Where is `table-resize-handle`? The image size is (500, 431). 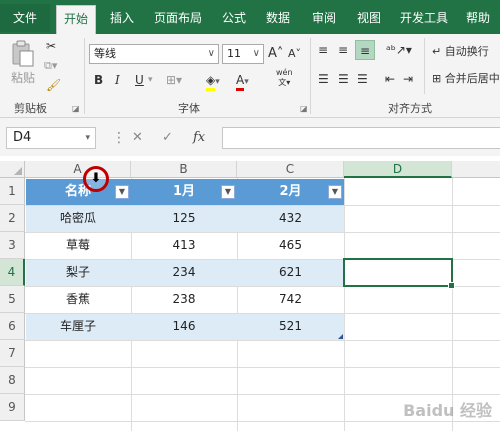 table-resize-handle is located at coordinates (340, 336).